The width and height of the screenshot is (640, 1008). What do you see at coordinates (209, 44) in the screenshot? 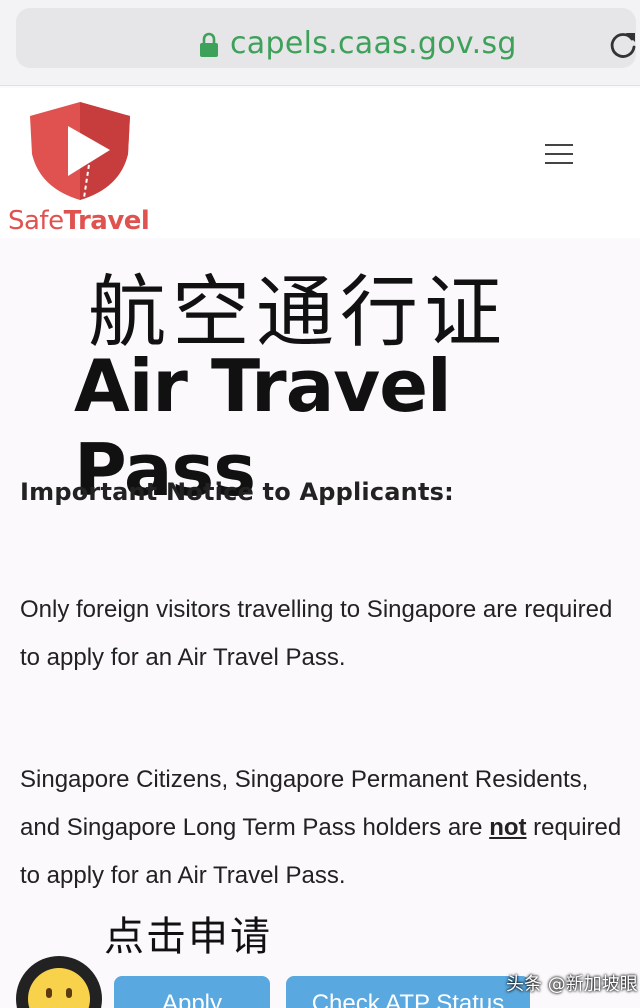
I see `lock-icon` at bounding box center [209, 44].